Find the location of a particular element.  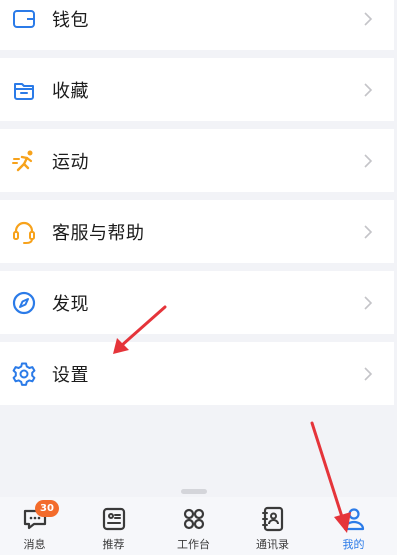

workbench-icon is located at coordinates (193, 519).